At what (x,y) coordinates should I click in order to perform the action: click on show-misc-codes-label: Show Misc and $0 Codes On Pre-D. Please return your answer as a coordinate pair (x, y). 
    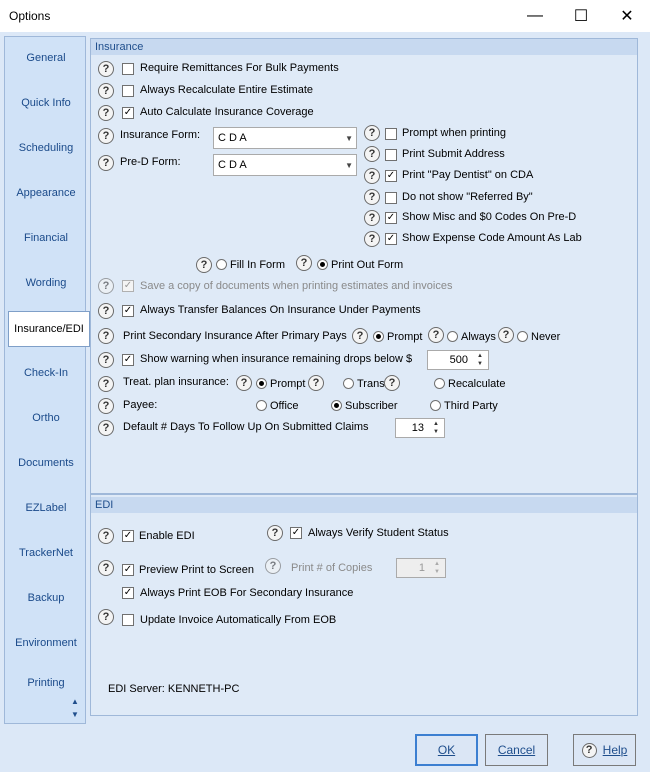
    Looking at the image, I should click on (489, 217).